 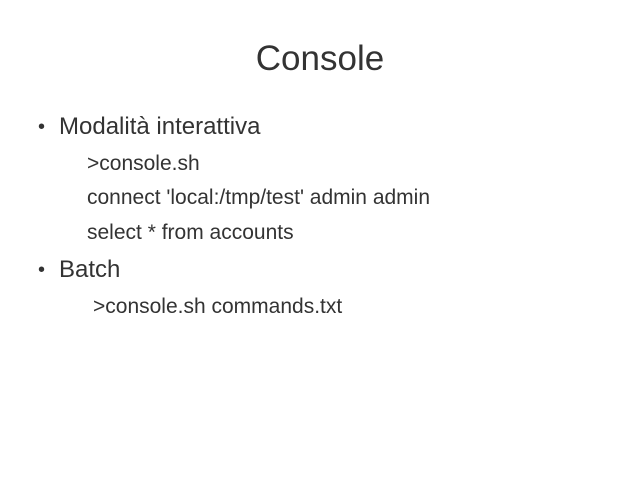 I want to click on code-line: >console.sh, so click(x=143, y=163).